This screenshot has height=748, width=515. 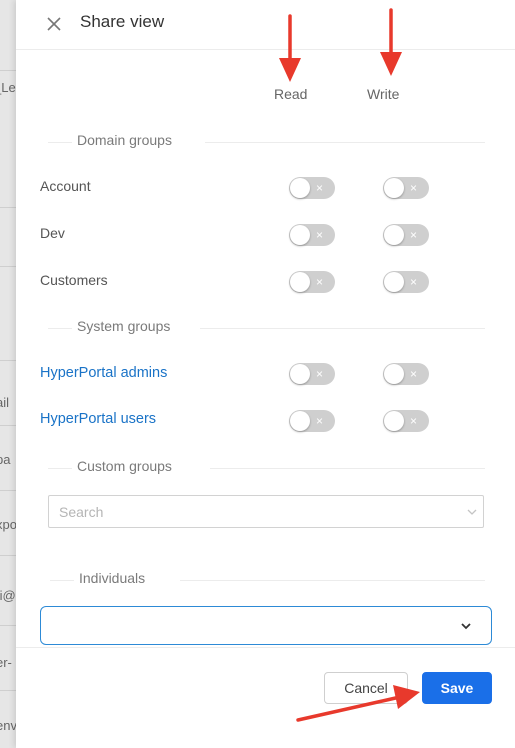 I want to click on section-label: Individuals, so click(x=112, y=578).